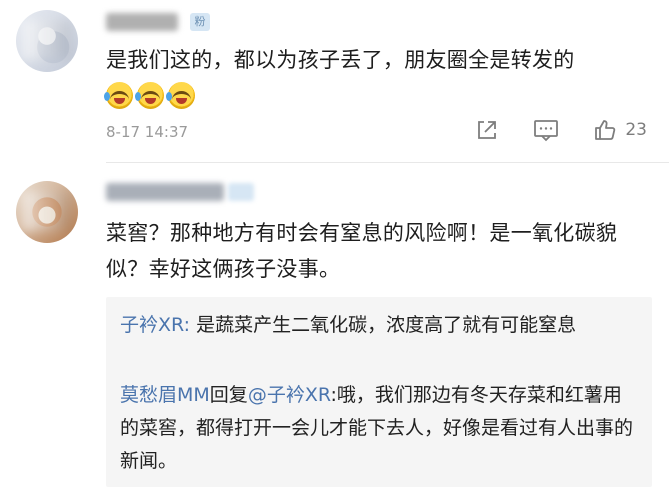 The height and width of the screenshot is (495, 669). I want to click on share-icon, so click(487, 130).